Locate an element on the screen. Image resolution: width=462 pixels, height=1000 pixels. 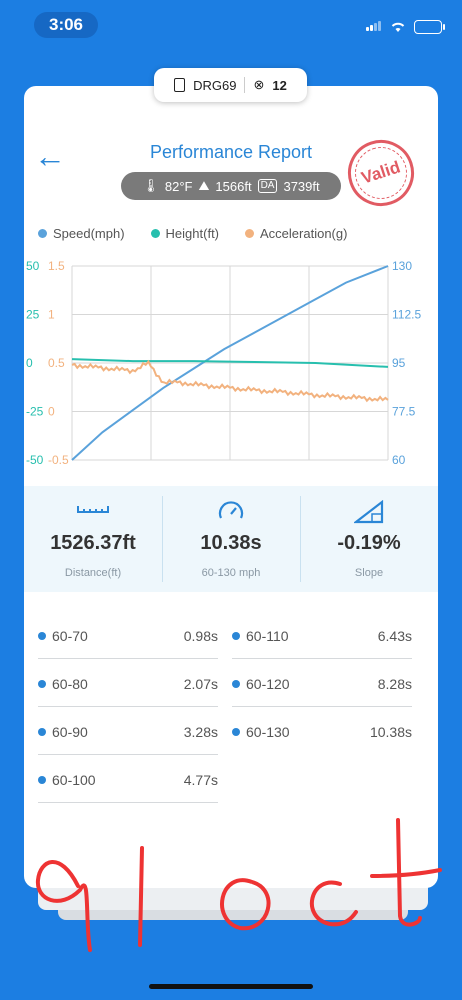
conditions-pill: 🌡 82°F ⛰ 1566ft DA 3739ft is located at coordinates (231, 186).